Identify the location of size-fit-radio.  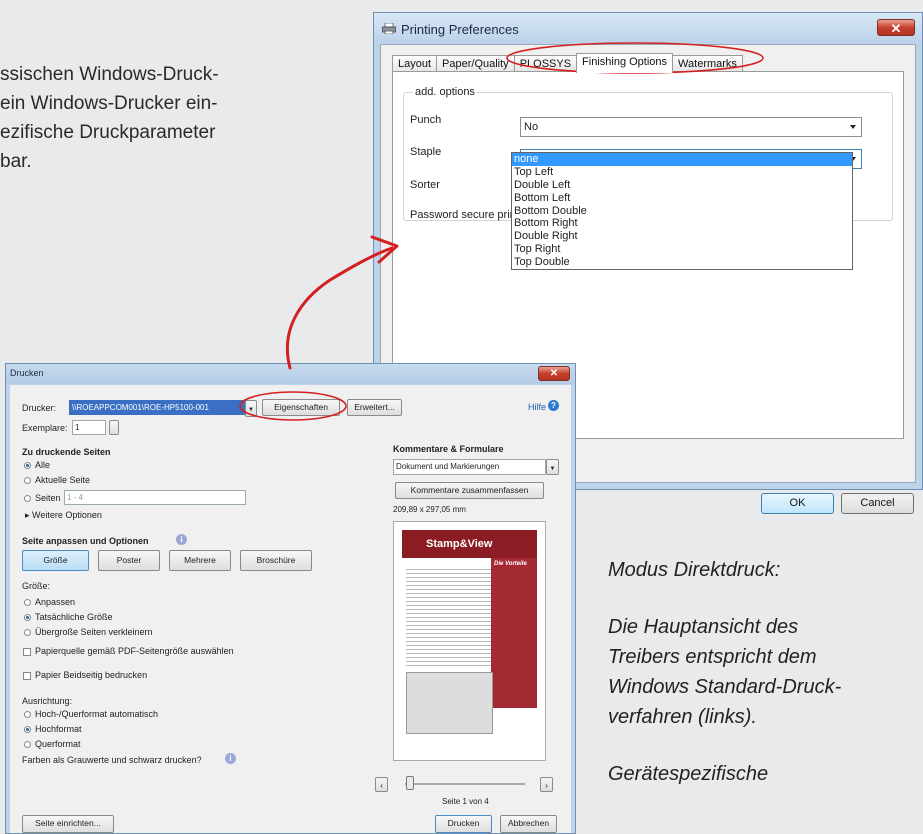
(27, 602).